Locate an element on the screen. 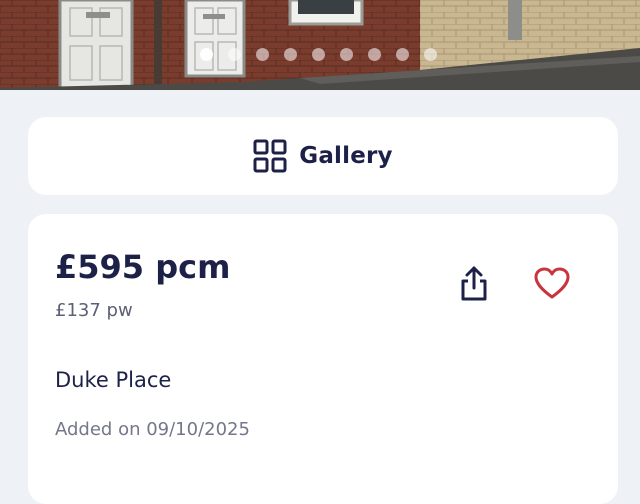 The image size is (640, 504). monthly-price: £595 pcm is located at coordinates (143, 267).